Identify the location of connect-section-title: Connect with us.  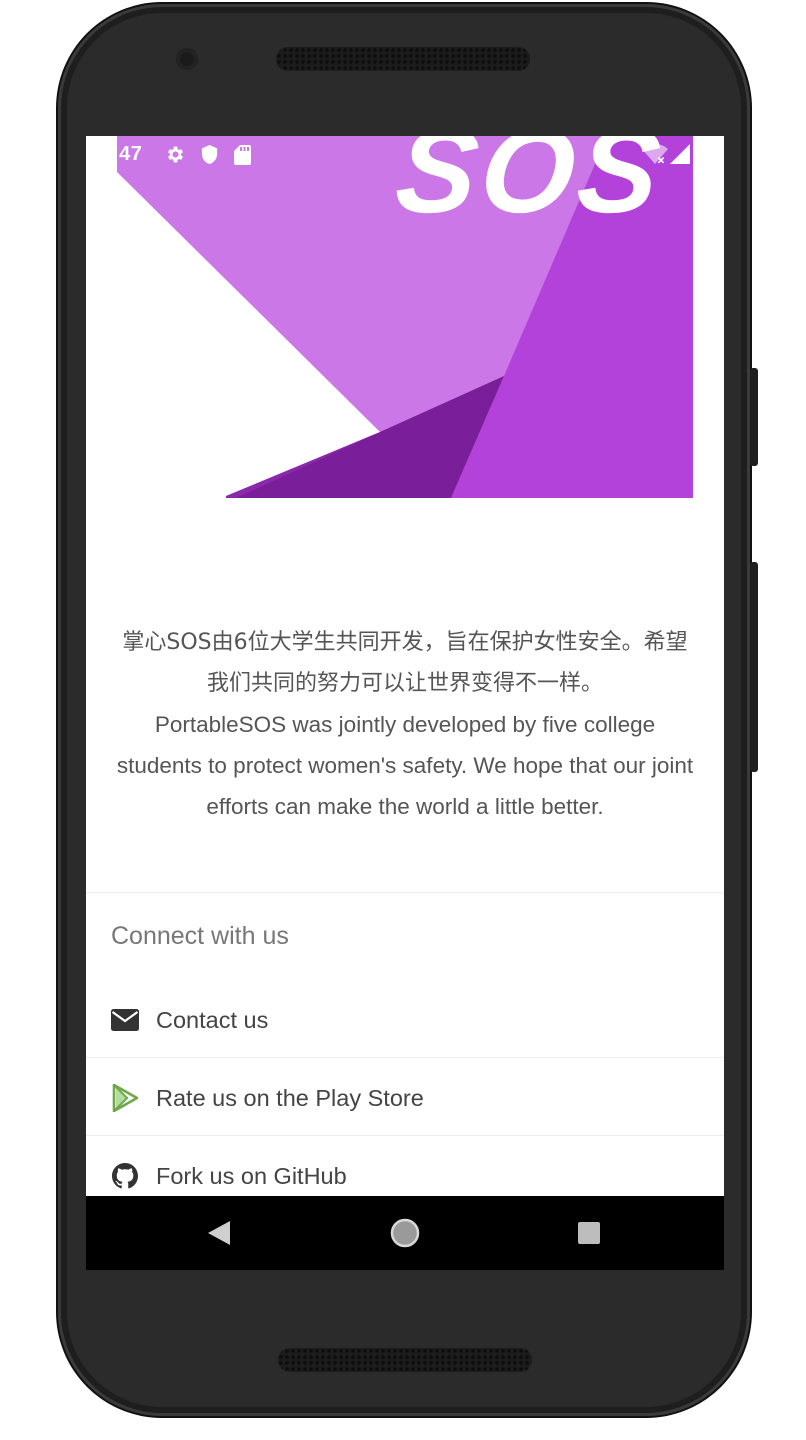
(200, 936).